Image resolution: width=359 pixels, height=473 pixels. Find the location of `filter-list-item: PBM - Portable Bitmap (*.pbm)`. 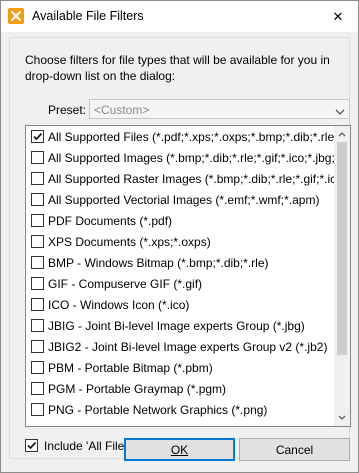

filter-list-item: PBM - Portable Bitmap (*.pbm) is located at coordinates (180, 367).